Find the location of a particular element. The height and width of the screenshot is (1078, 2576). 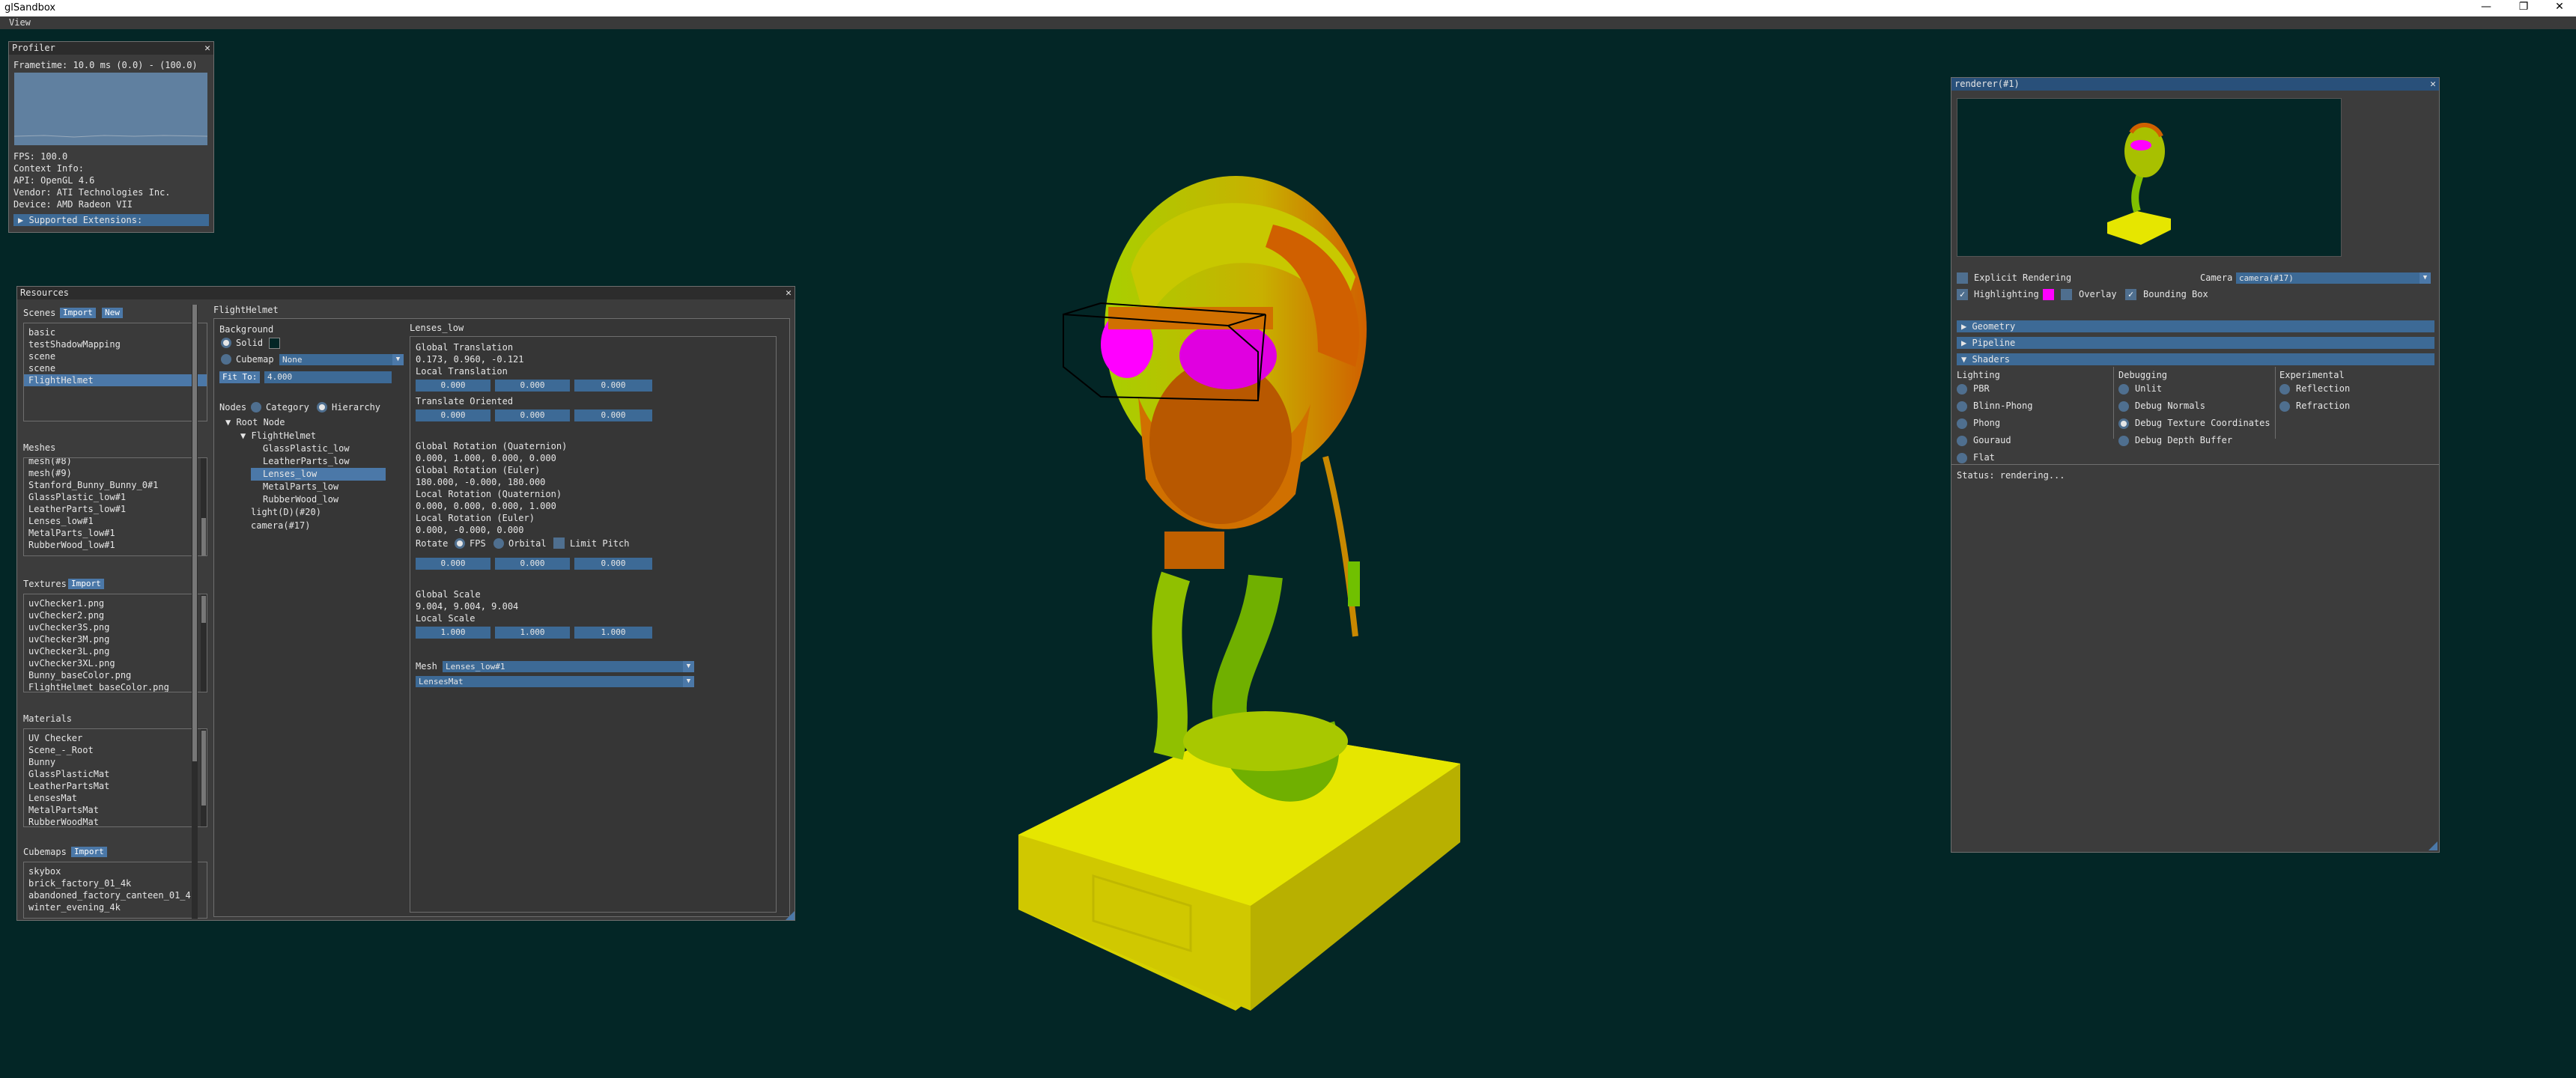

highlight-color-swatch is located at coordinates (2048, 294).